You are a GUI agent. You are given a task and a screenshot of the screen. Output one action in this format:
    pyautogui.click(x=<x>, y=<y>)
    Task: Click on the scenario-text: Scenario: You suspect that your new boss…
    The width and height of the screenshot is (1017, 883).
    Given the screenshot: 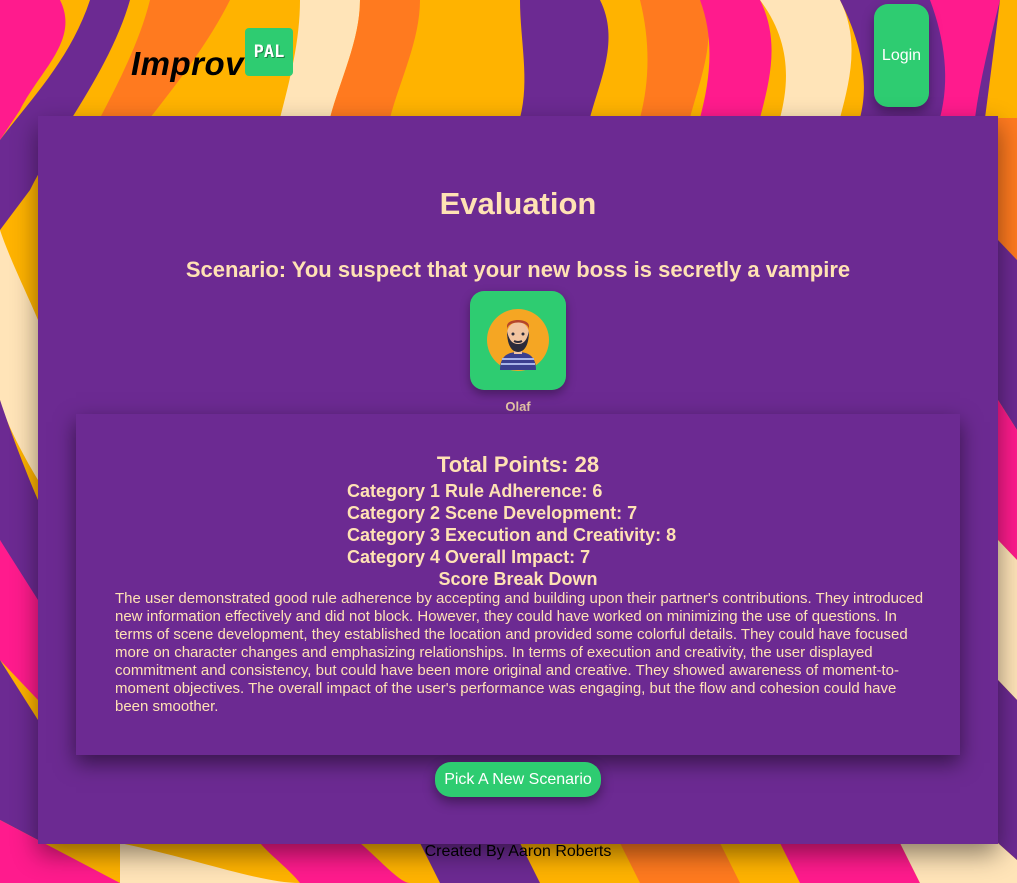 What is the action you would take?
    pyautogui.click(x=518, y=269)
    